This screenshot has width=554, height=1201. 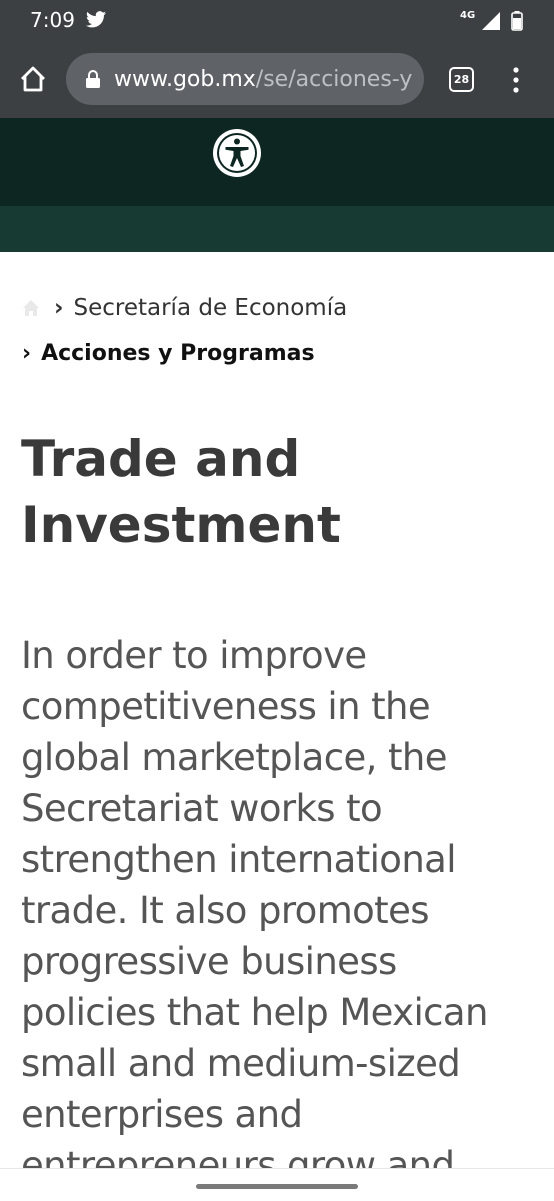 I want to click on navigation-bar, so click(x=277, y=1184).